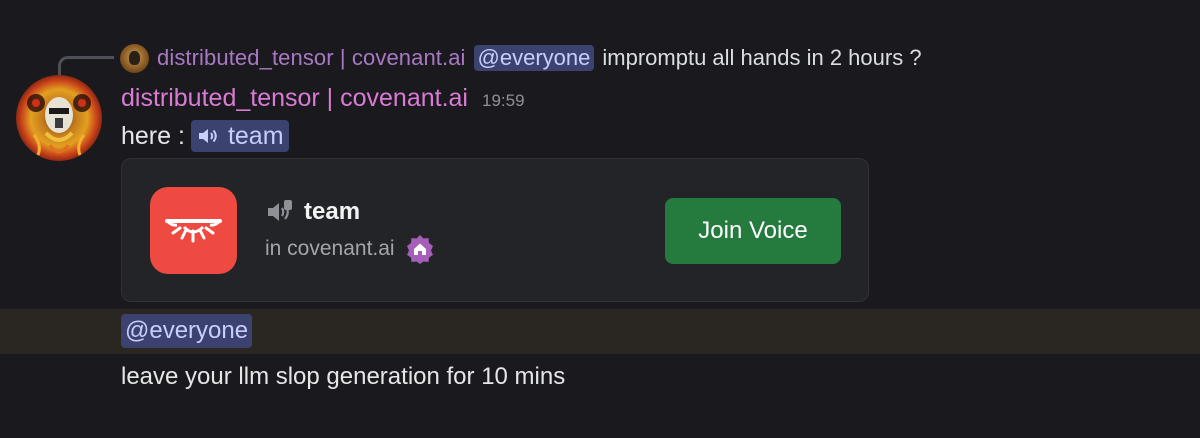 The image size is (1200, 438). What do you see at coordinates (600, 331) in the screenshot?
I see `mention-highlight-row: @everyone` at bounding box center [600, 331].